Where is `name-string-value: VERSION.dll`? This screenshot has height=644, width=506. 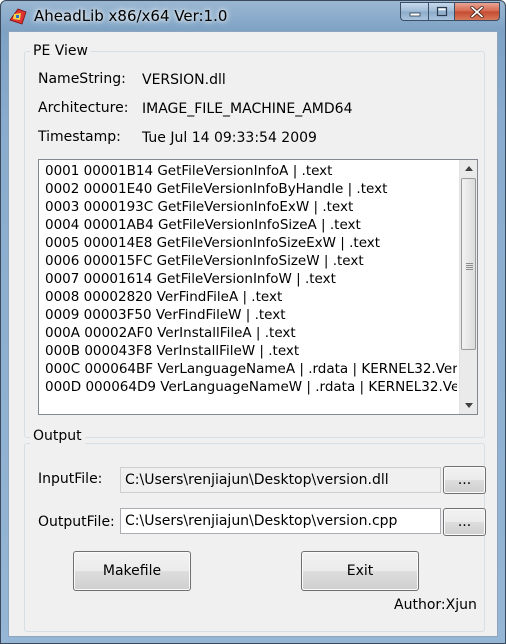 name-string-value: VERSION.dll is located at coordinates (184, 80).